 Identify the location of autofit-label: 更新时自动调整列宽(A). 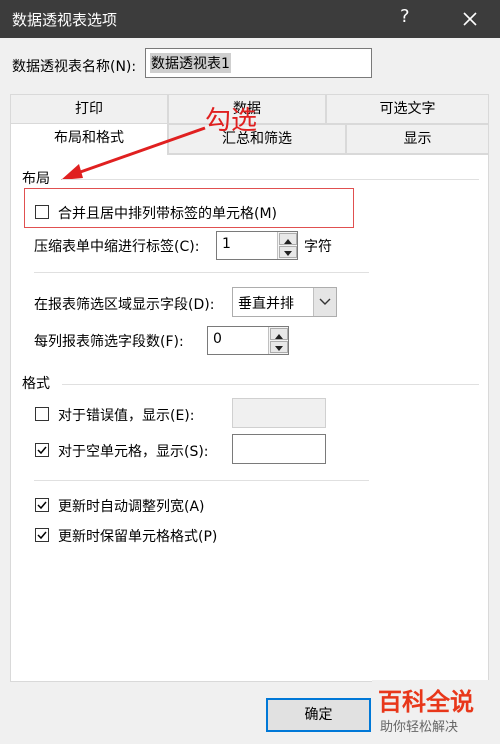
(131, 507).